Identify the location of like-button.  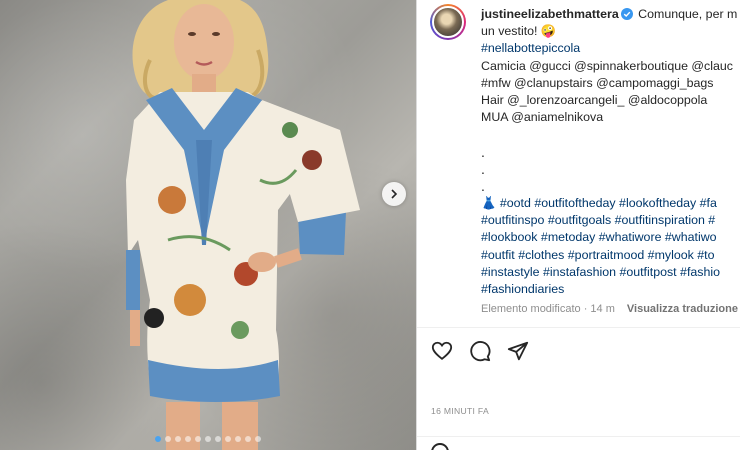
(442, 351).